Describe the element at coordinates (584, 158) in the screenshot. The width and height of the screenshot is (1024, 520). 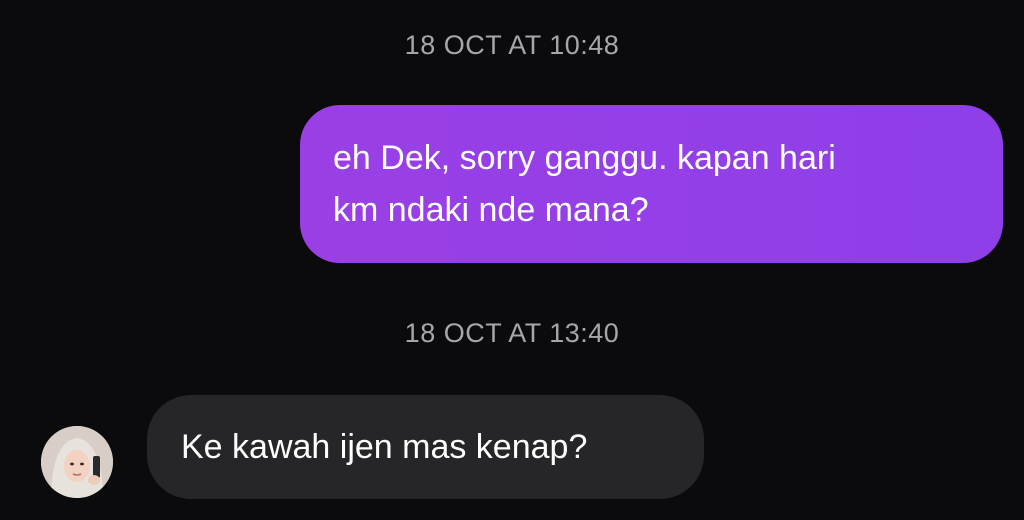
I see `outgoing-message-line: eh Dek, sorry ganggu. kapan hari` at that location.